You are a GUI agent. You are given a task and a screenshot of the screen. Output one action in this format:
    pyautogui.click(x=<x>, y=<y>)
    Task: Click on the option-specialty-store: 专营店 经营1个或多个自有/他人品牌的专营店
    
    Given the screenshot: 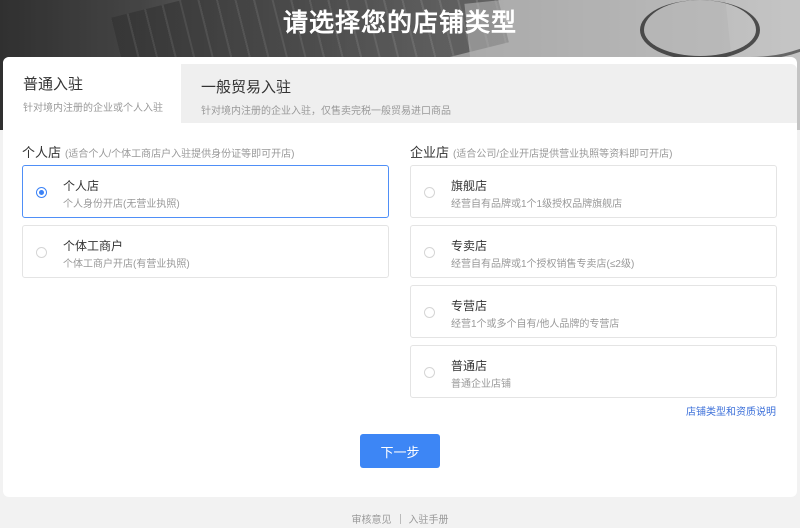 What is the action you would take?
    pyautogui.click(x=593, y=311)
    